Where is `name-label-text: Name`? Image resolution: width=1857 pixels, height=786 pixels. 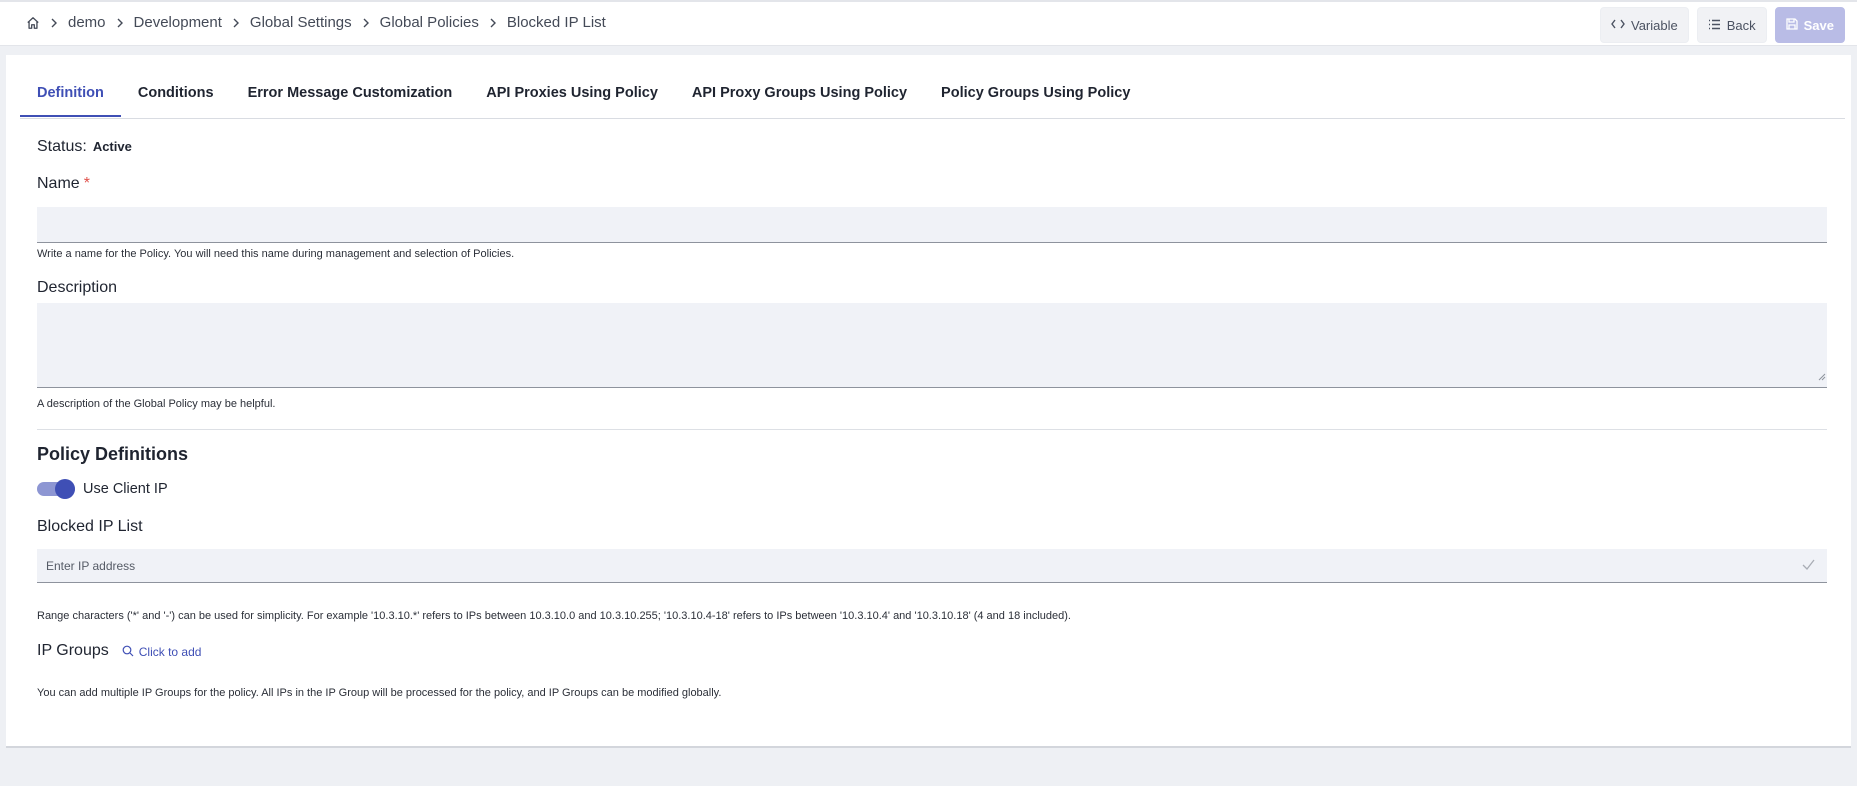
name-label-text: Name is located at coordinates (58, 183).